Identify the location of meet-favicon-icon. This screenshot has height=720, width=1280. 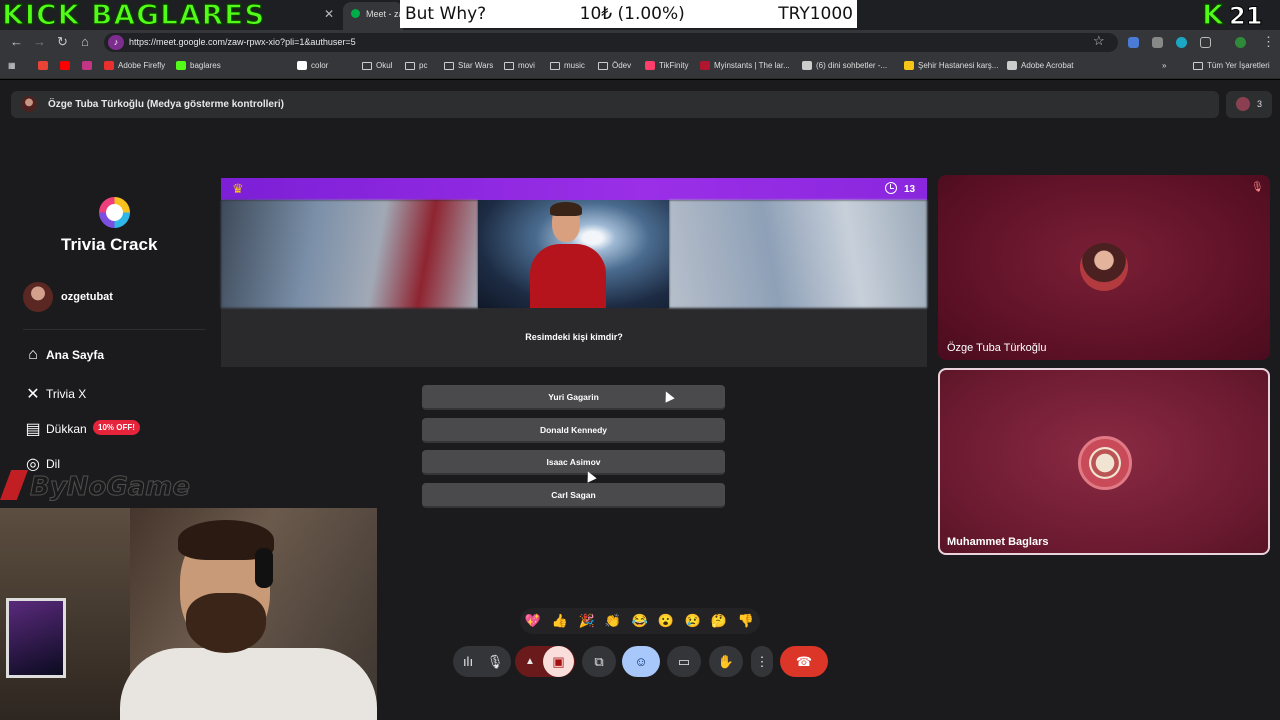
(355, 13).